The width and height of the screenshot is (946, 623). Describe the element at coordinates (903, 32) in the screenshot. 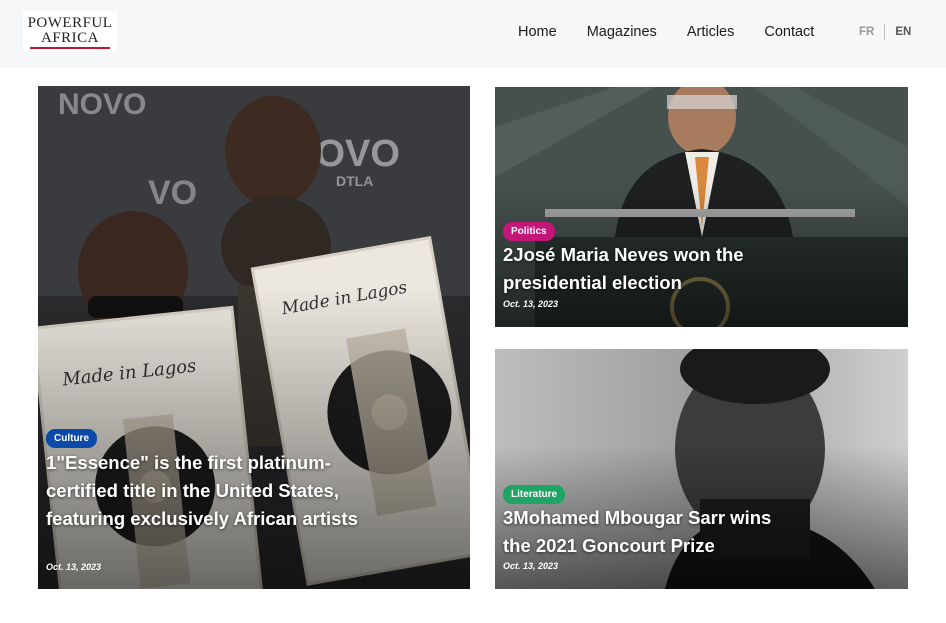

I see `lang-en: EN` at that location.